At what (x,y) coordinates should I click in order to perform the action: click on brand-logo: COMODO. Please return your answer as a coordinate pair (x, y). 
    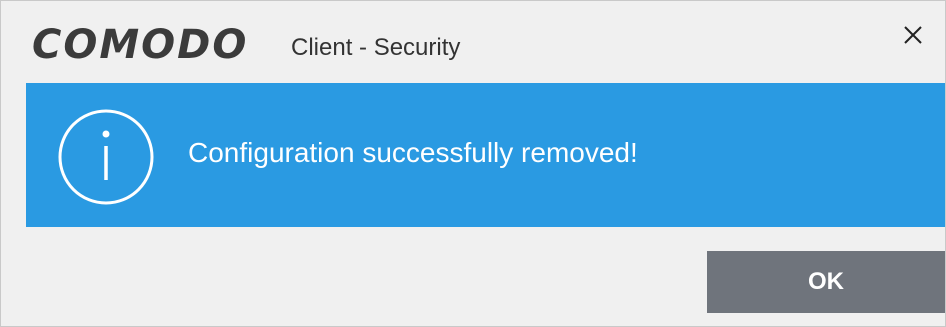
    Looking at the image, I should click on (140, 45).